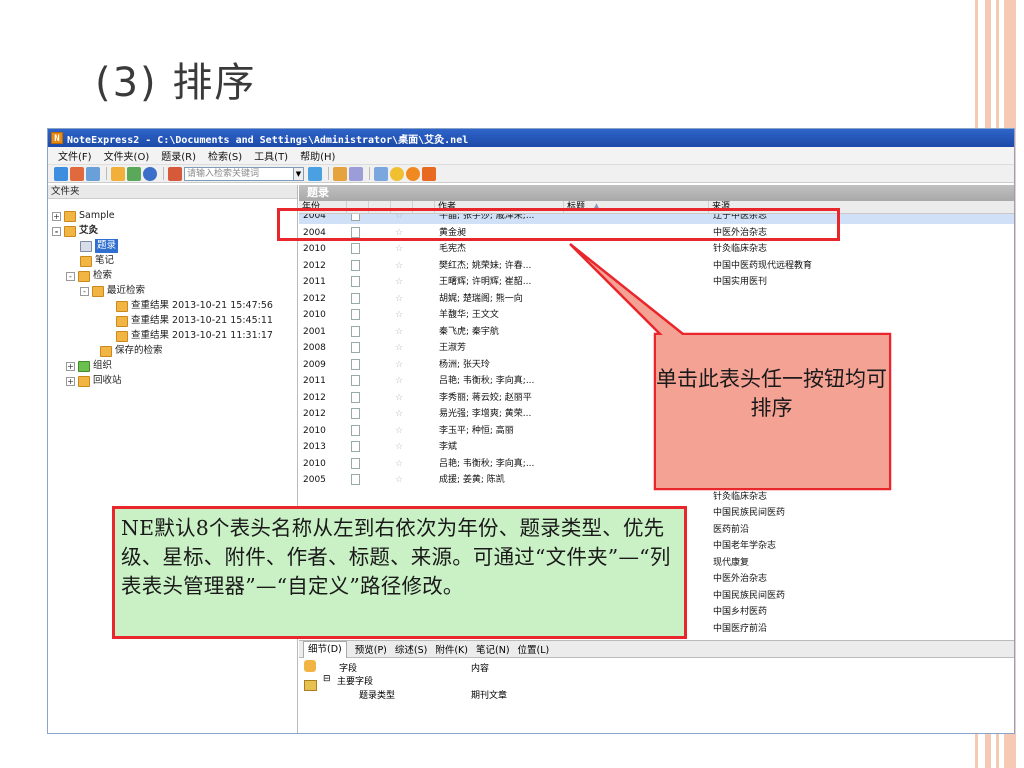  What do you see at coordinates (656, 282) in the screenshot?
I see `table-row: 2011 ☆ 王曙辉; 许明辉; 崔韶... 中国实用医刊` at bounding box center [656, 282].